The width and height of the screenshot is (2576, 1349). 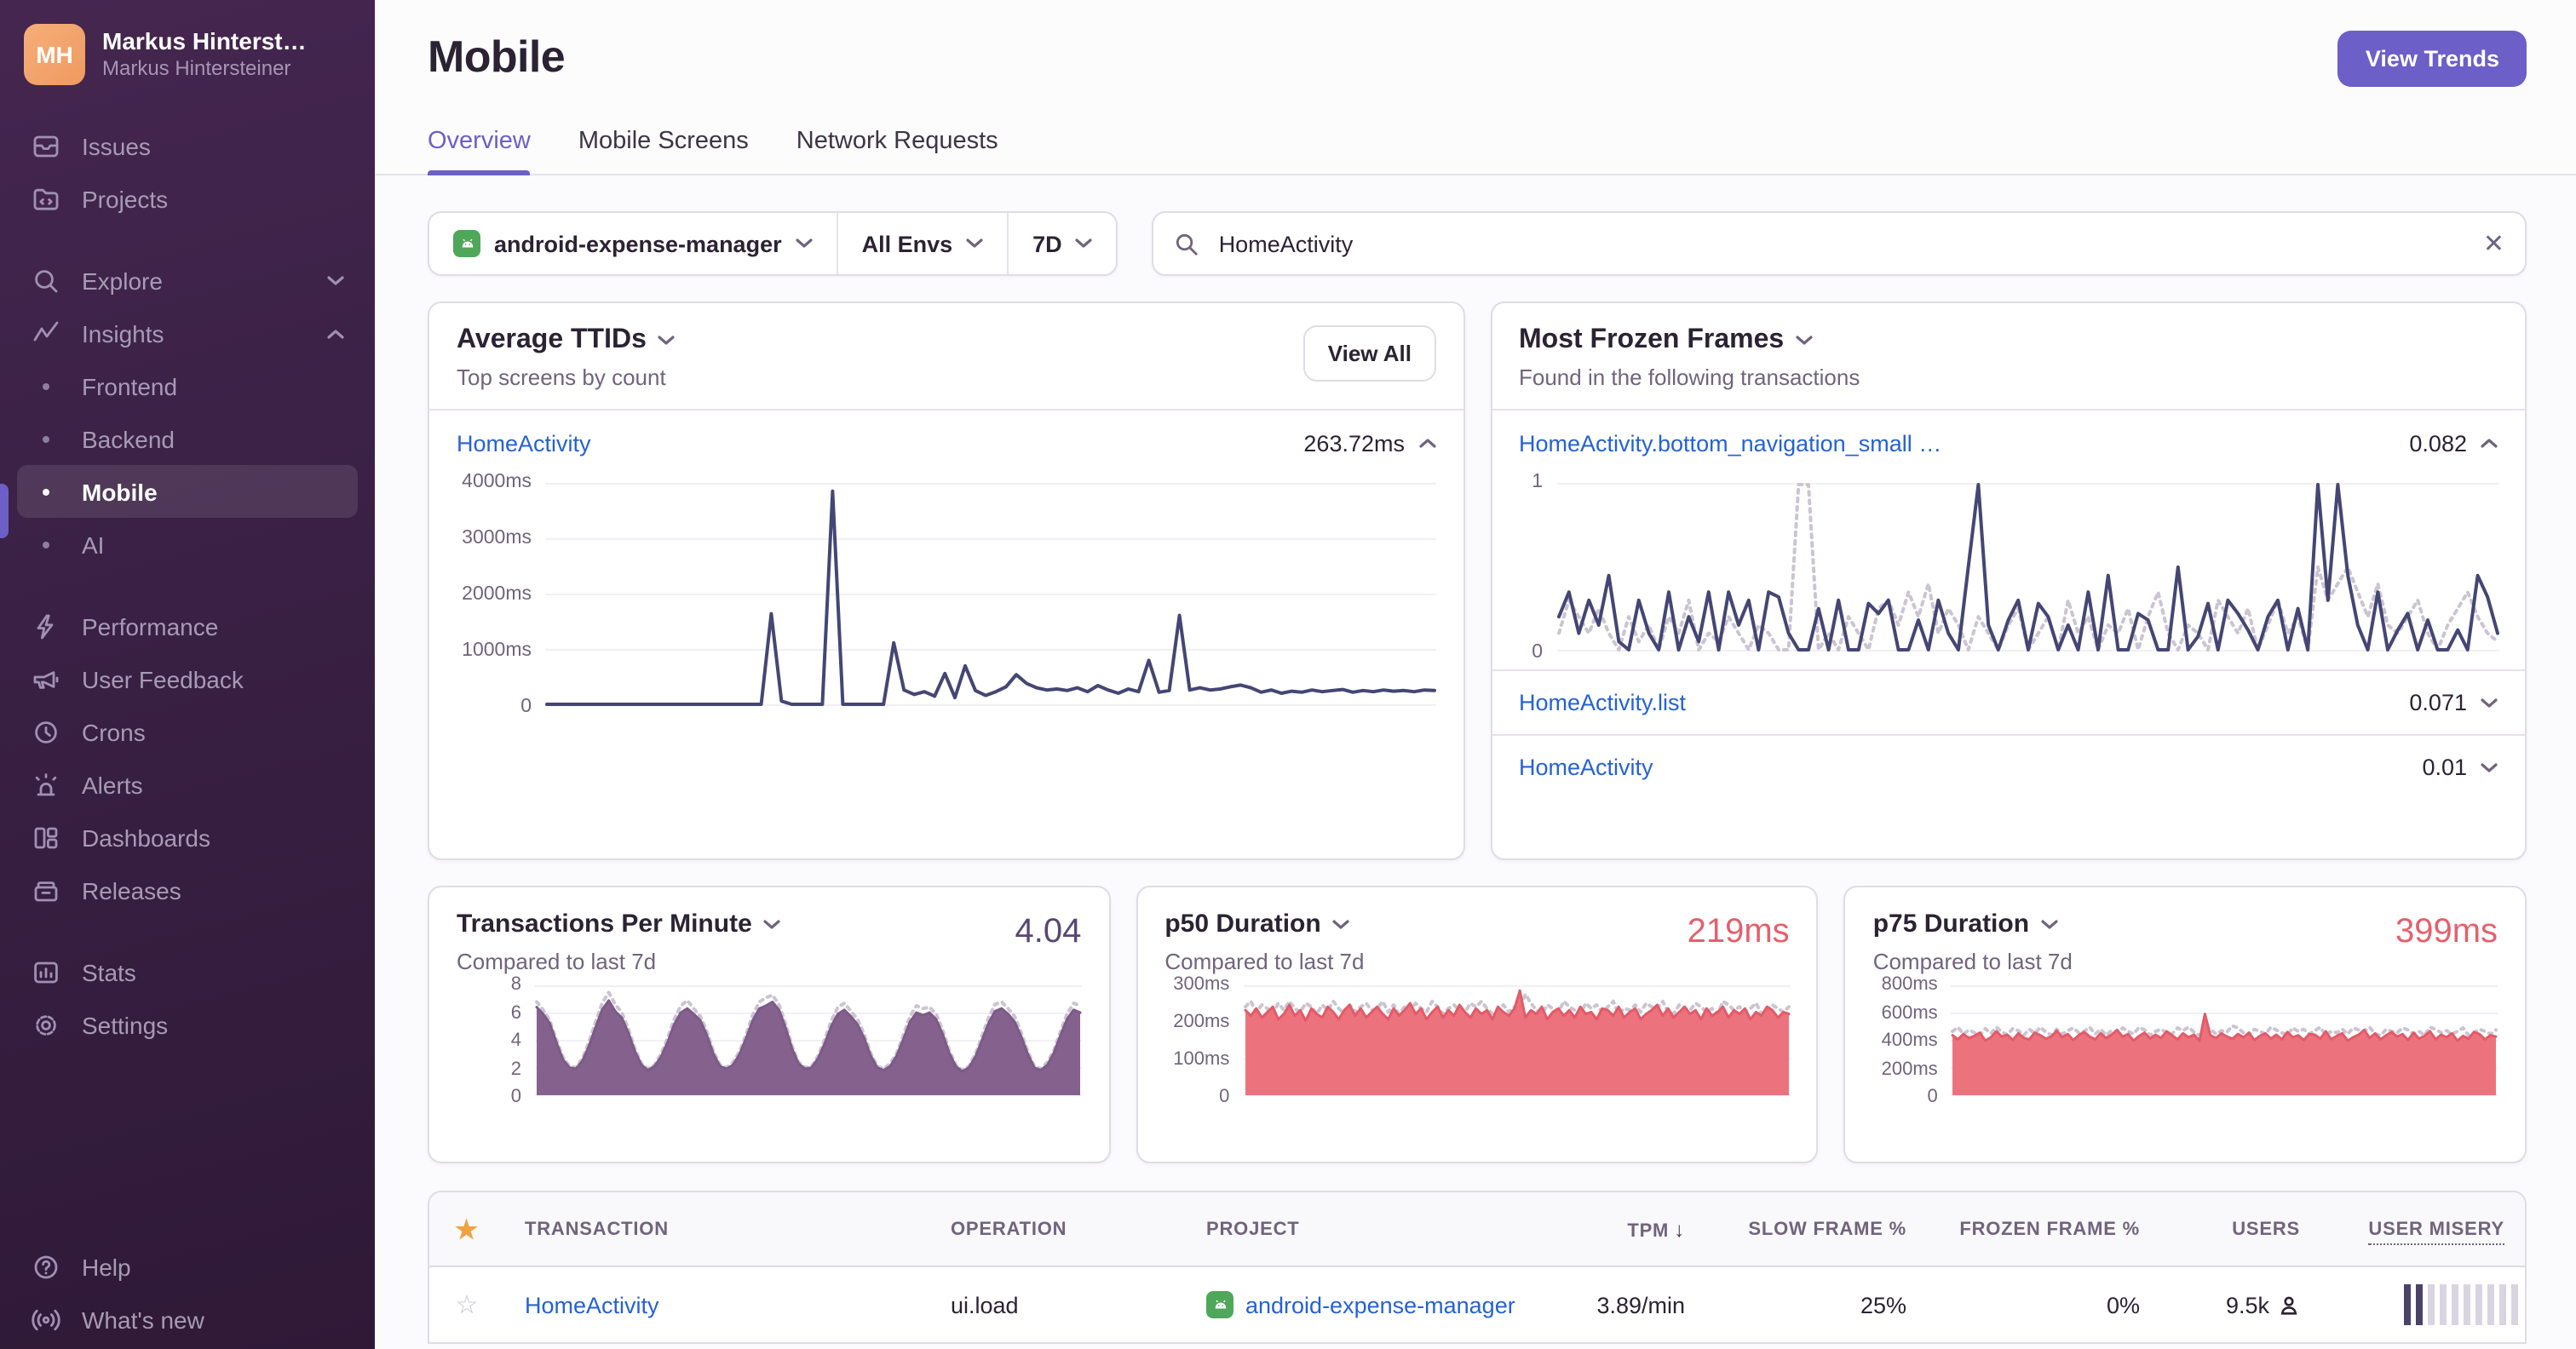 What do you see at coordinates (188, 679) in the screenshot?
I see `sidebar-item-user-feedback: User Feedback` at bounding box center [188, 679].